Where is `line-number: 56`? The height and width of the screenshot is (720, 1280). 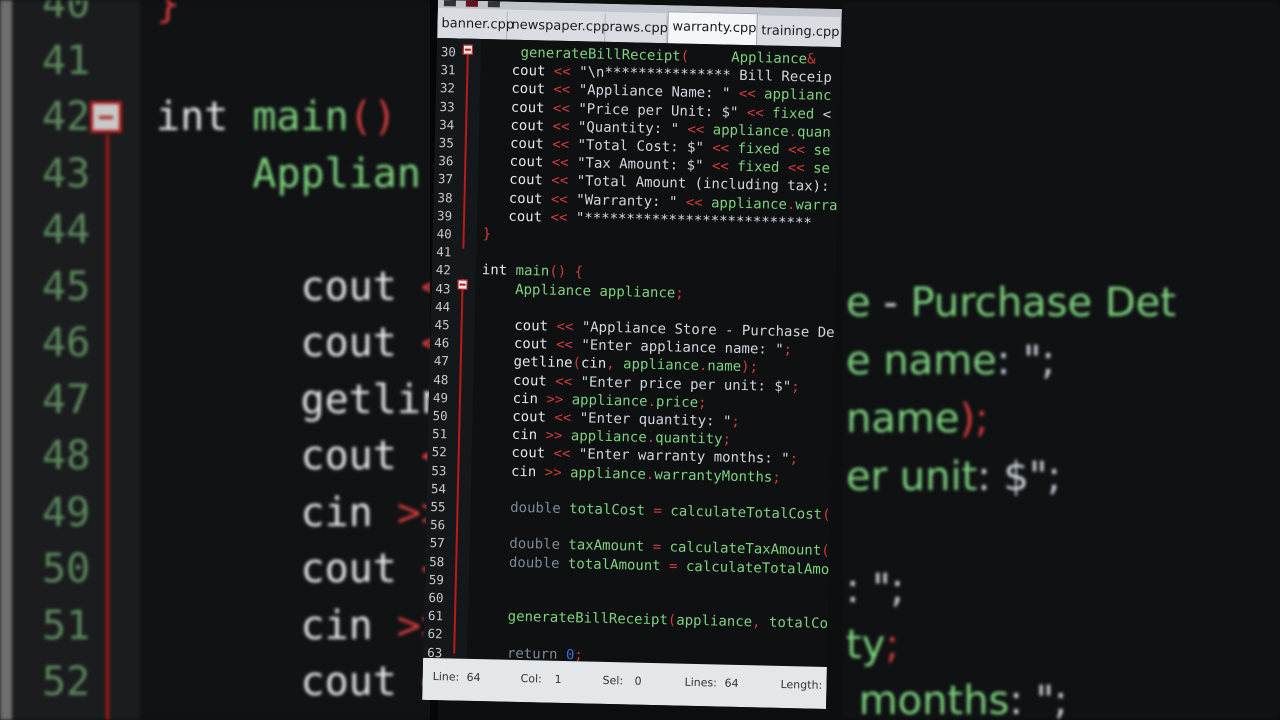 line-number: 56 is located at coordinates (437, 525).